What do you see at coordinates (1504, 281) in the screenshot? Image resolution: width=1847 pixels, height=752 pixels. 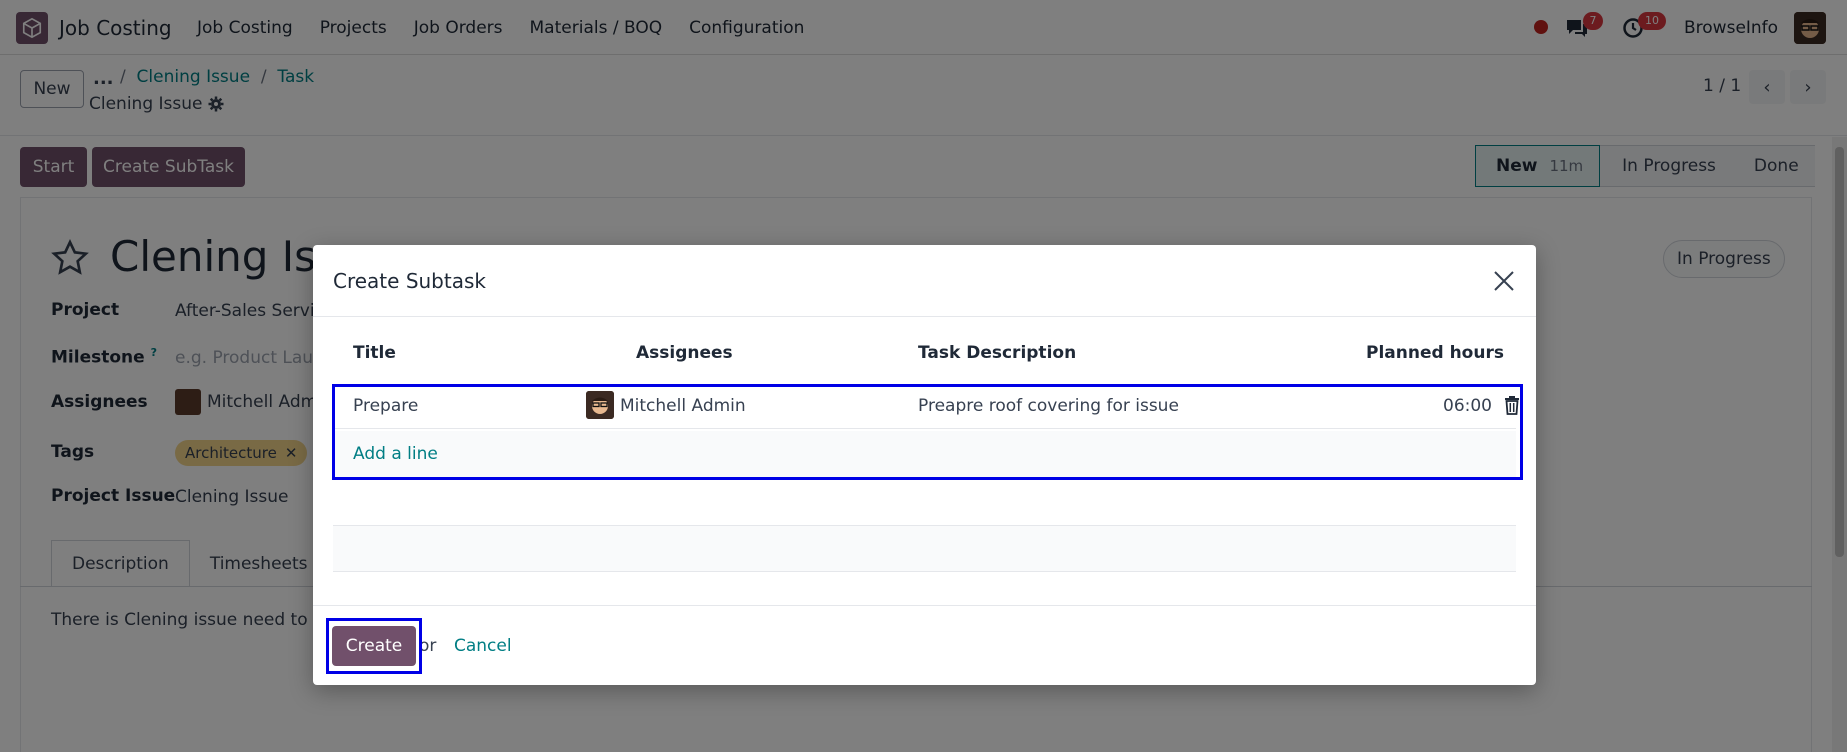 I see `close-icon` at bounding box center [1504, 281].